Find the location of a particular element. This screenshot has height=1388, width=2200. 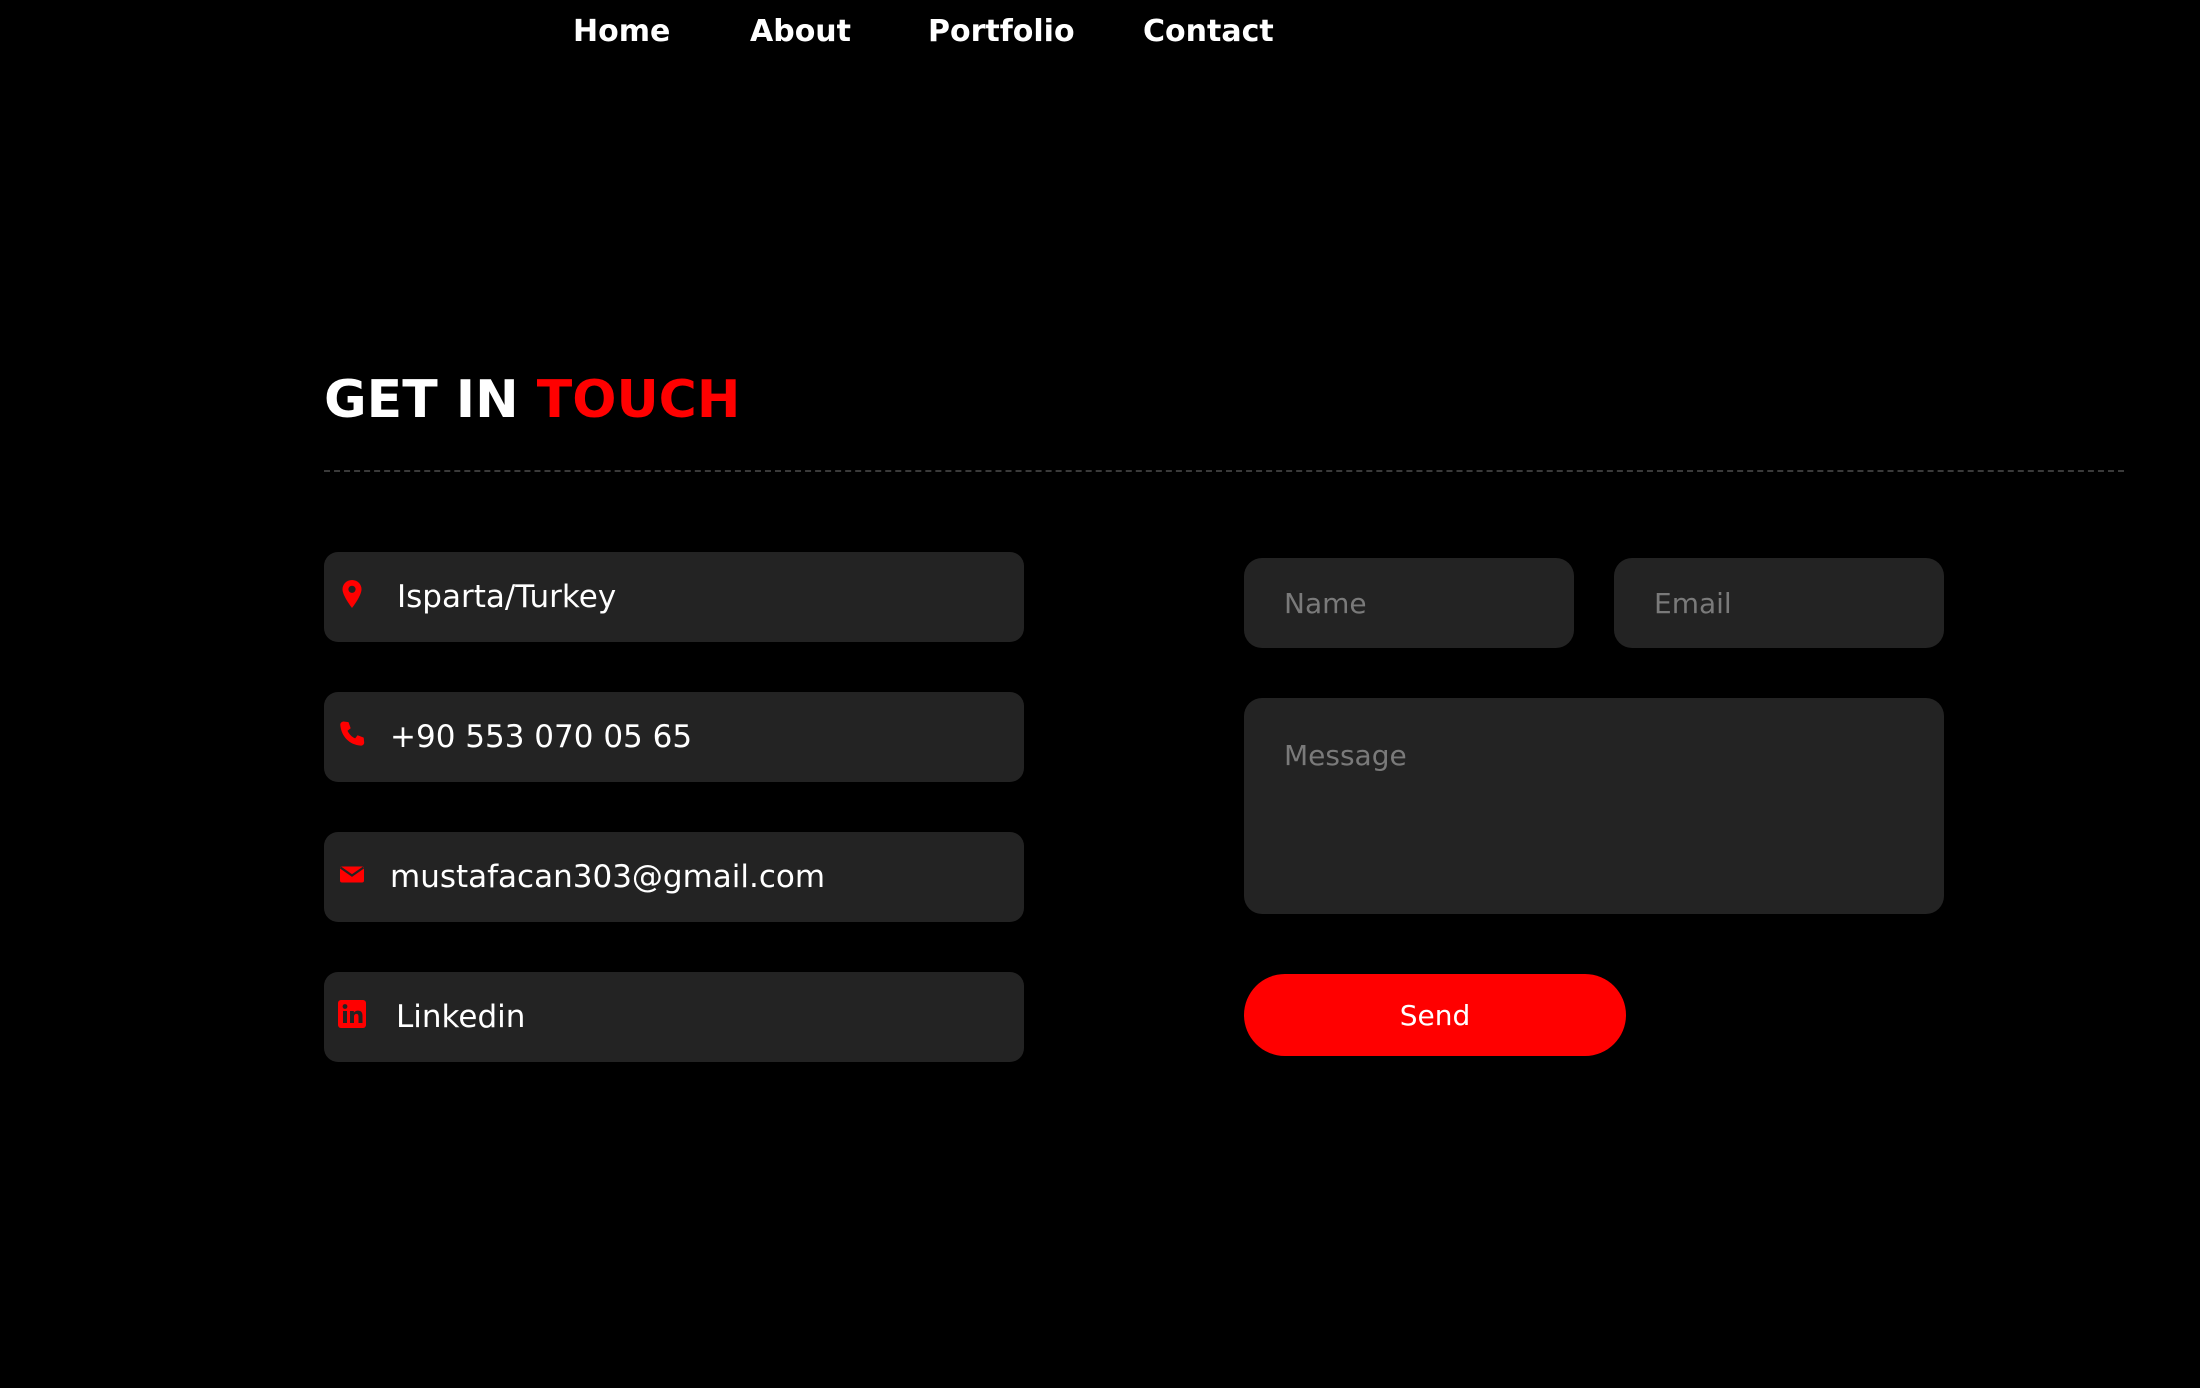

nav-link-portfolio: Portfolio is located at coordinates (1001, 32).